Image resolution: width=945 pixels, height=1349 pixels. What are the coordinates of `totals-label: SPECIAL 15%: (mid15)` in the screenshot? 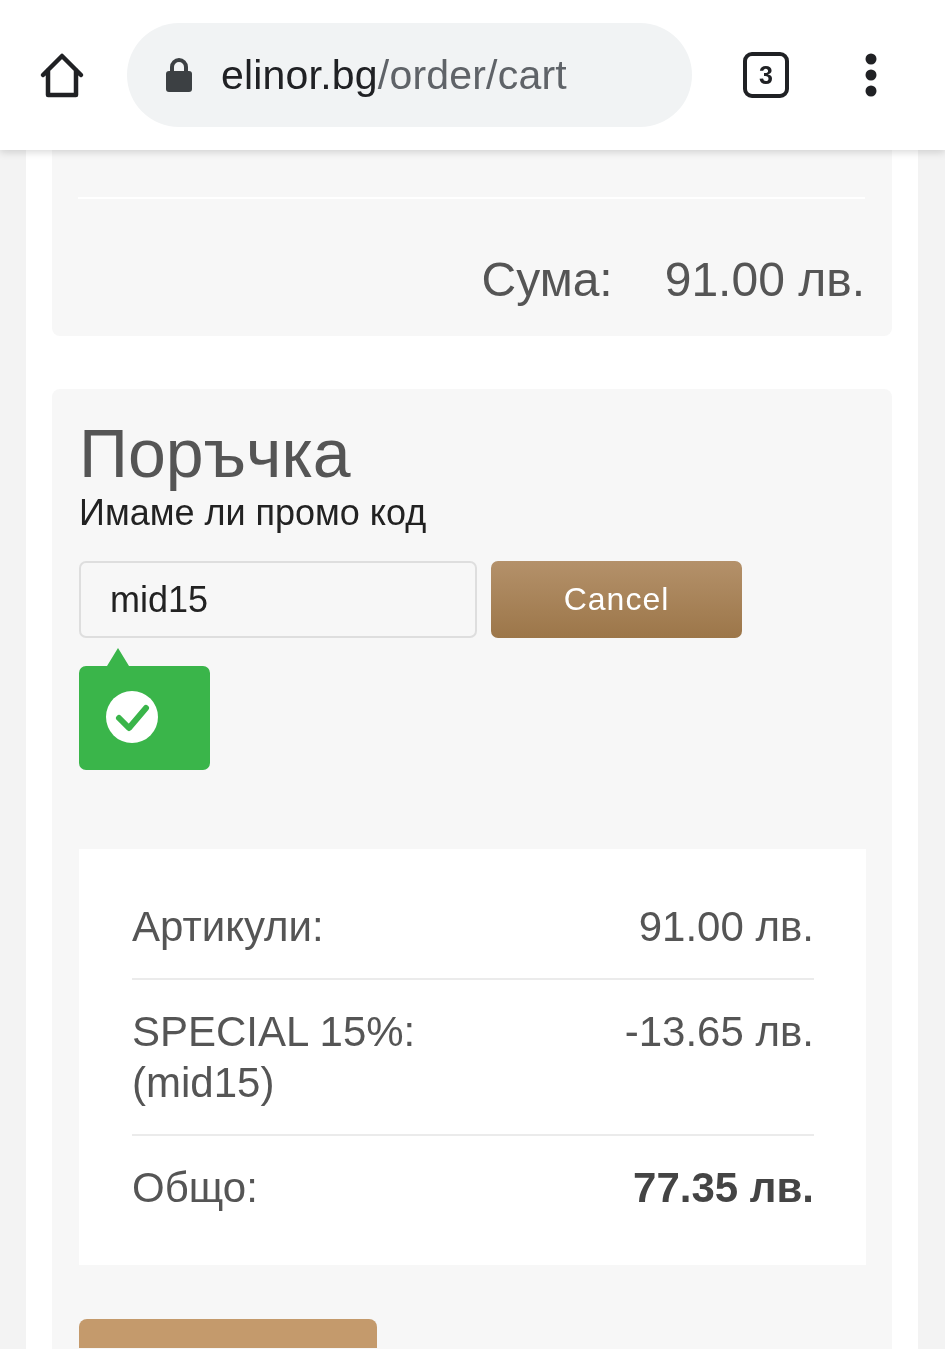 It's located at (274, 1057).